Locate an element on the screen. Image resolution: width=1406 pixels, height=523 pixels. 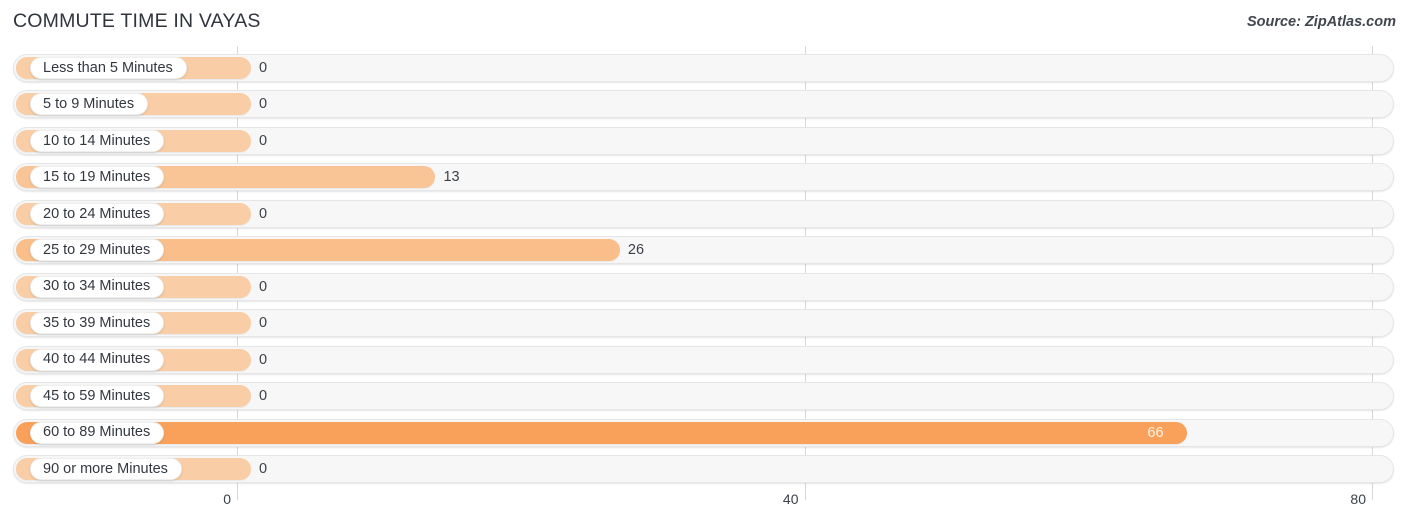
category-label: 45 to 59 Minutes is located at coordinates (97, 395).